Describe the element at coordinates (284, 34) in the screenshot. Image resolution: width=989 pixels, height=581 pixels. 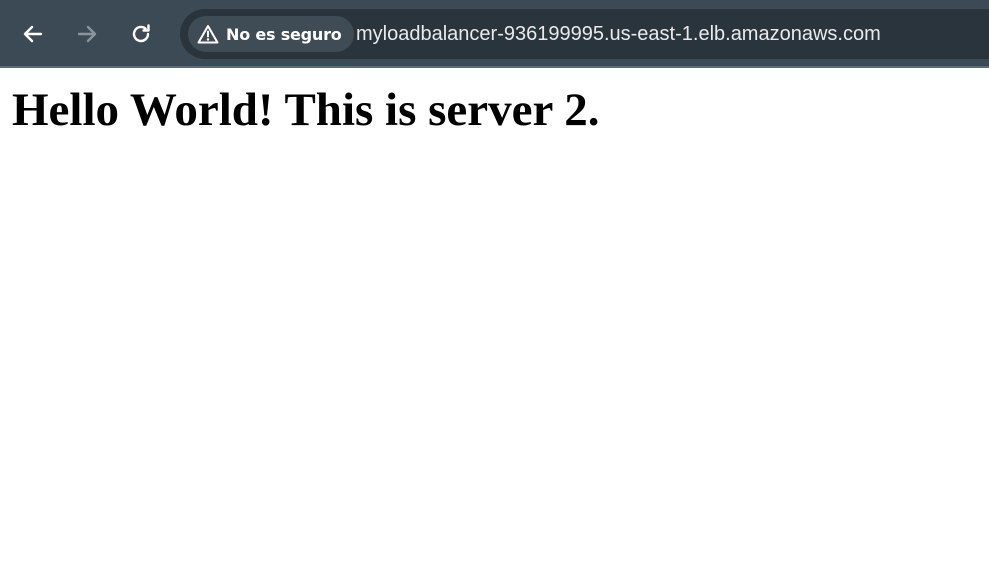
I see `security-label: No es seguro` at that location.